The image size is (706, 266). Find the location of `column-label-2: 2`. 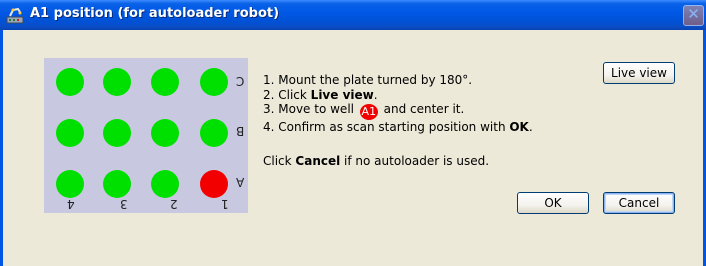

column-label-2: 2 is located at coordinates (174, 204).